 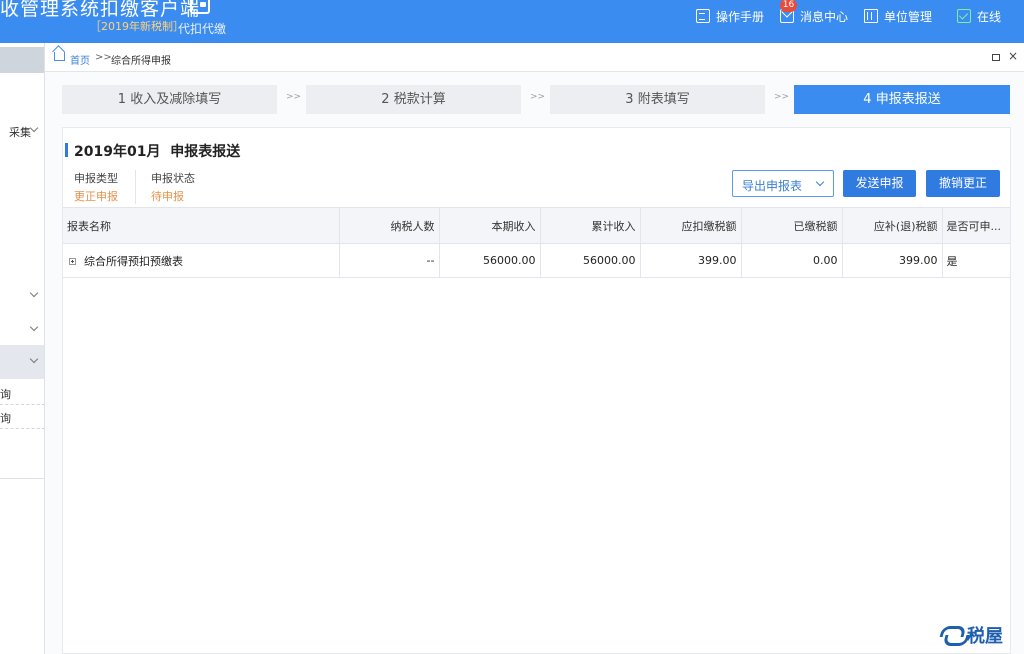 I want to click on watermark-logo: 税屋, so click(x=971, y=635).